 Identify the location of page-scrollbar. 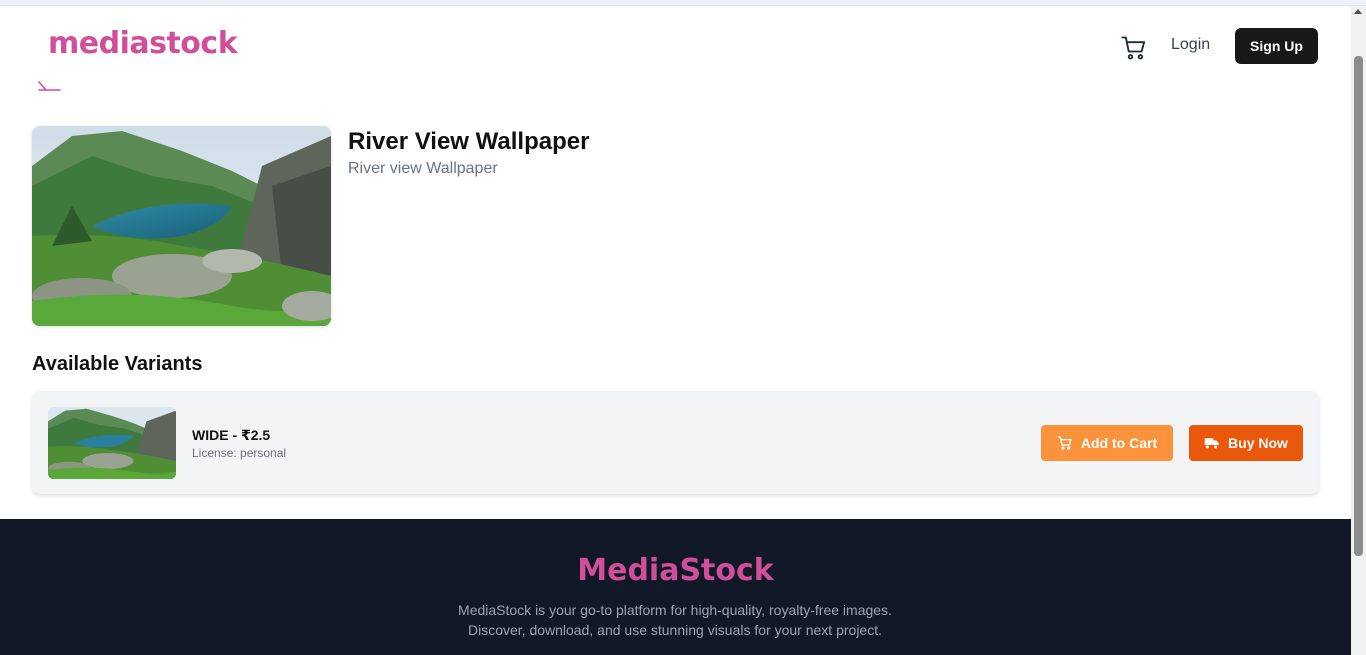
(1358, 330).